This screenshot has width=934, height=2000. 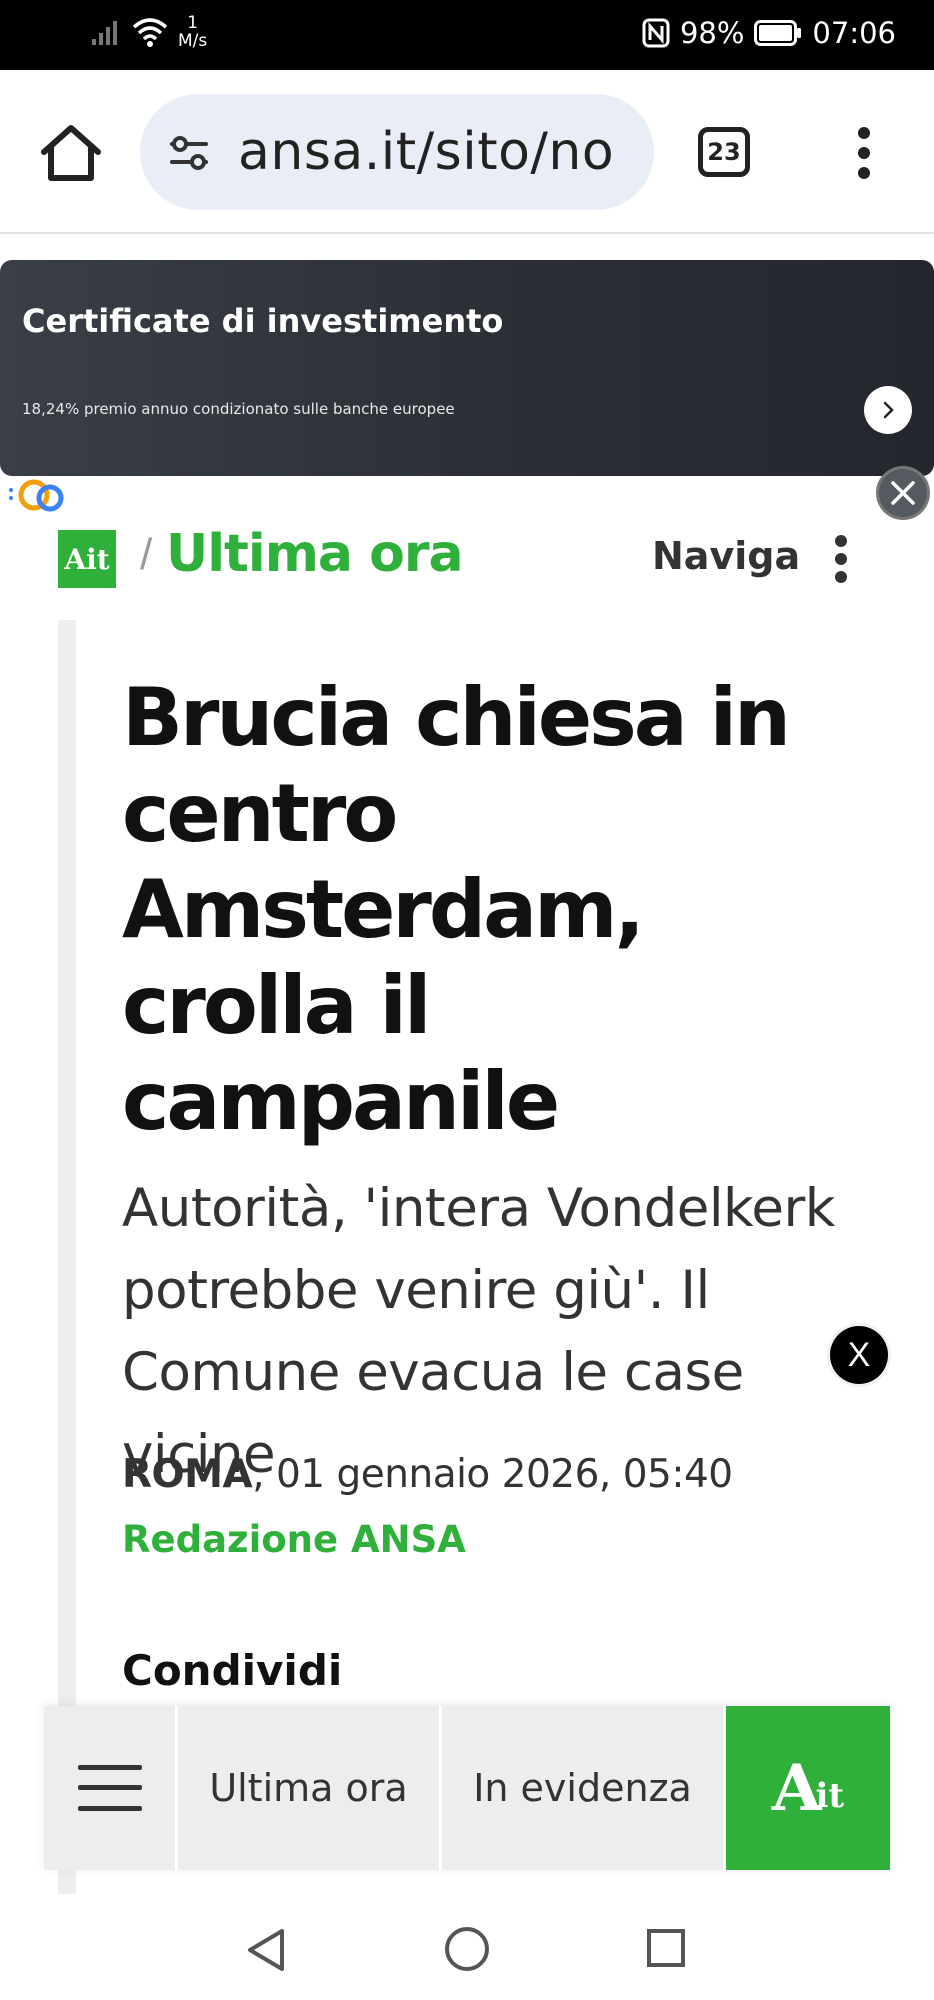 What do you see at coordinates (467, 35) in the screenshot?
I see `status-bar: 1 M/s 98% 07:06` at bounding box center [467, 35].